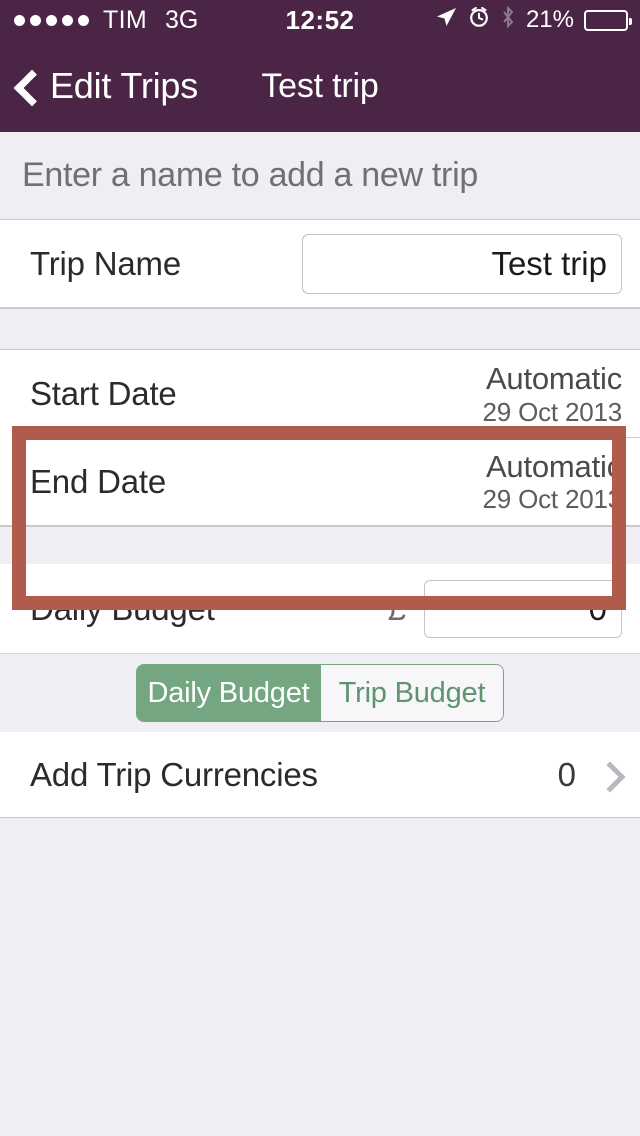 The width and height of the screenshot is (640, 1136). I want to click on add-trip-currencies-label: Add Trip Currencies, so click(174, 774).